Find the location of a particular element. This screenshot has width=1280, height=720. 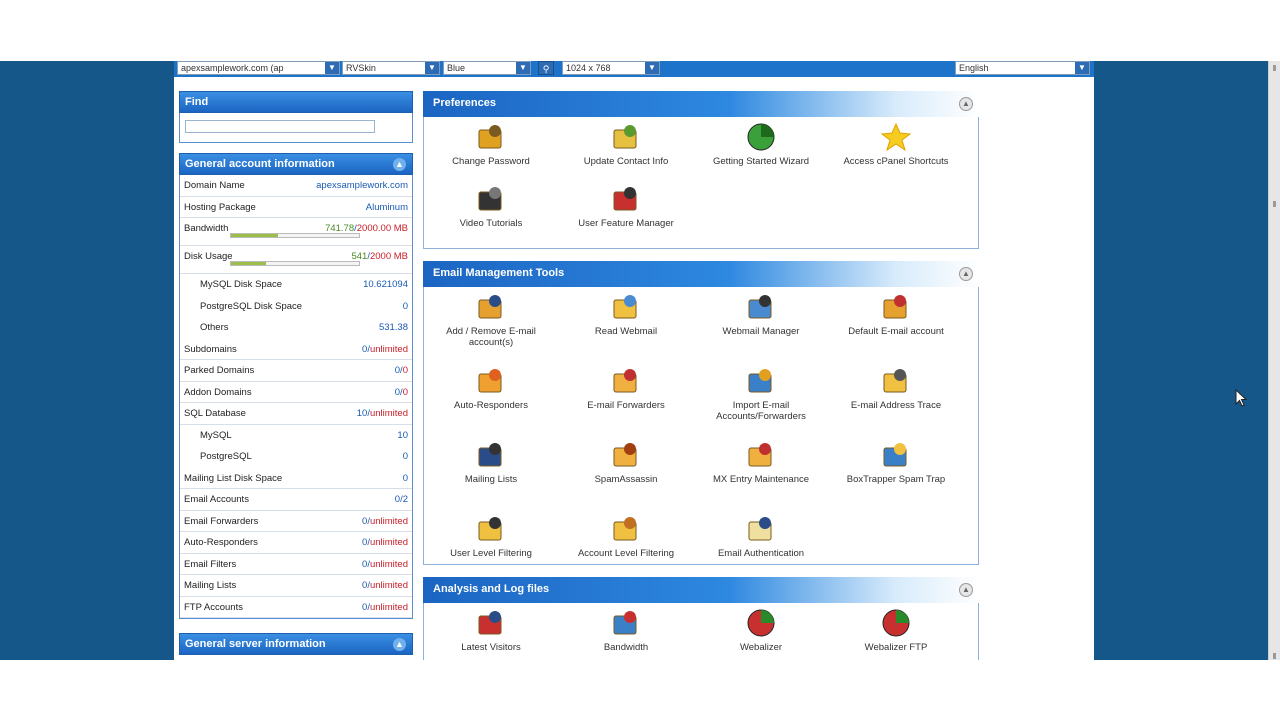

tool-webalizer: Webalizer is located at coordinates (761, 630).